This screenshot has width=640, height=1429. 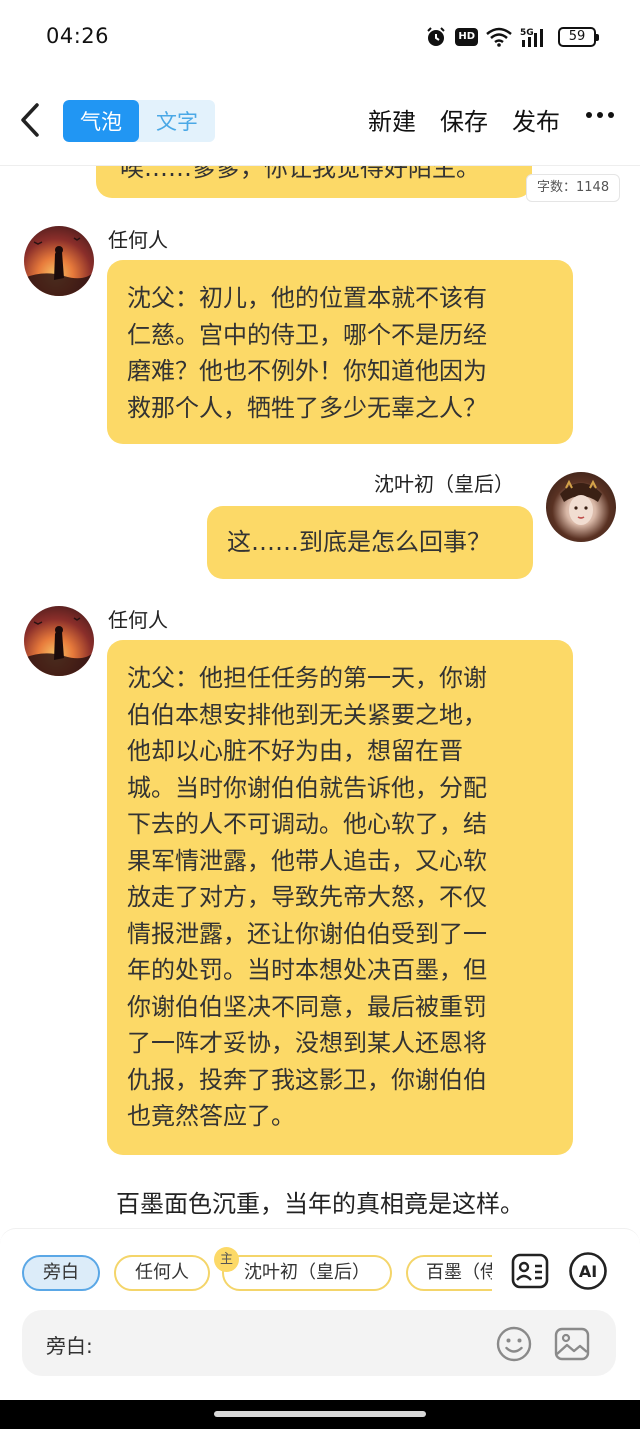 I want to click on narration-text: 百墨面色沉重，当年的真相竟是这样。, so click(x=320, y=1201).